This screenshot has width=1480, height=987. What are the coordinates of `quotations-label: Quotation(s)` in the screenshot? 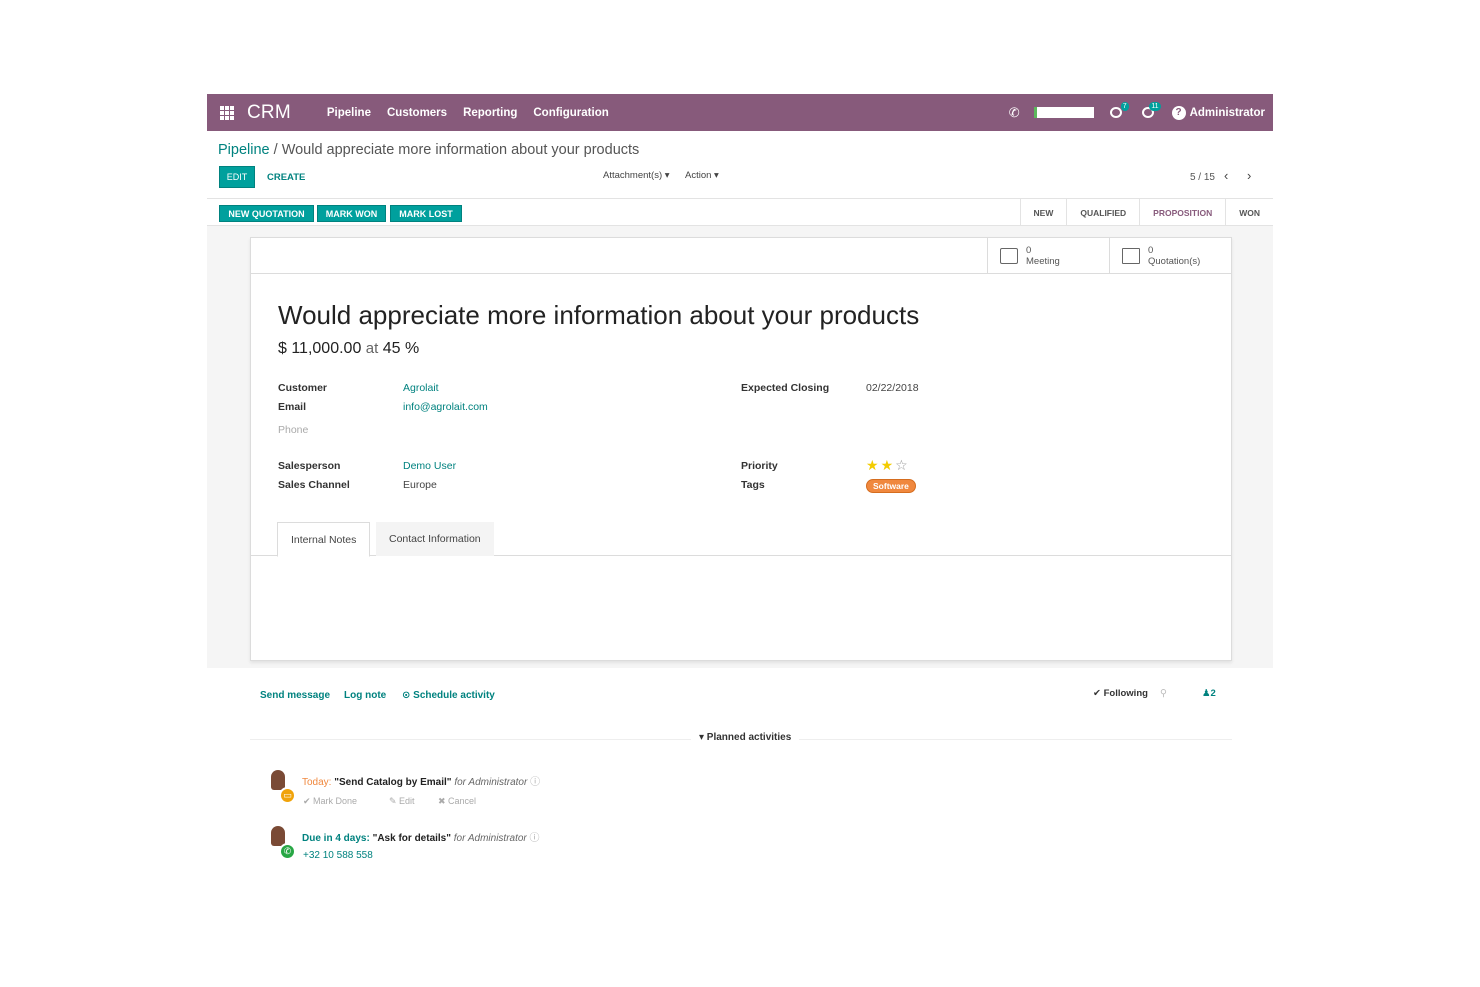 It's located at (1174, 261).